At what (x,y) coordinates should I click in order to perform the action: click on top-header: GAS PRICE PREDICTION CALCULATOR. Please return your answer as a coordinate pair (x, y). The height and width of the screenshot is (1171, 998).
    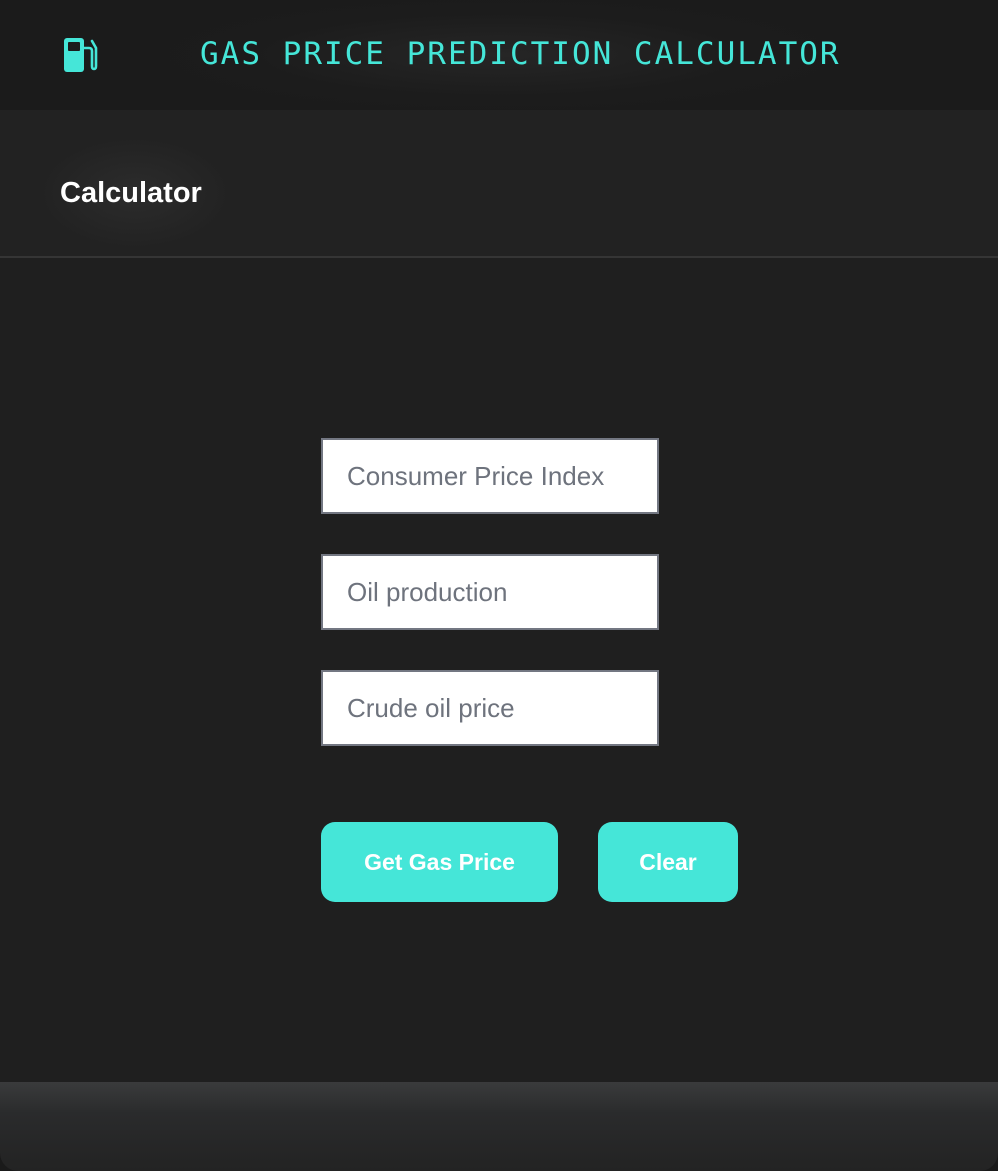
    Looking at the image, I should click on (499, 55).